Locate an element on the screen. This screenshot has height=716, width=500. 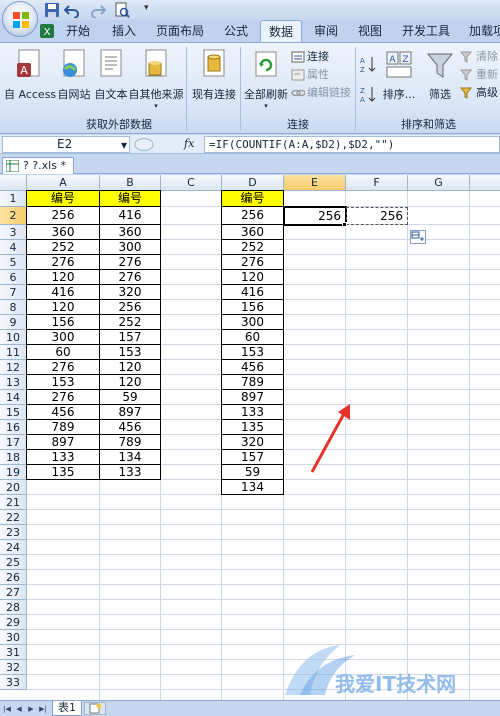
row-header-4: 4 is located at coordinates (13, 247).